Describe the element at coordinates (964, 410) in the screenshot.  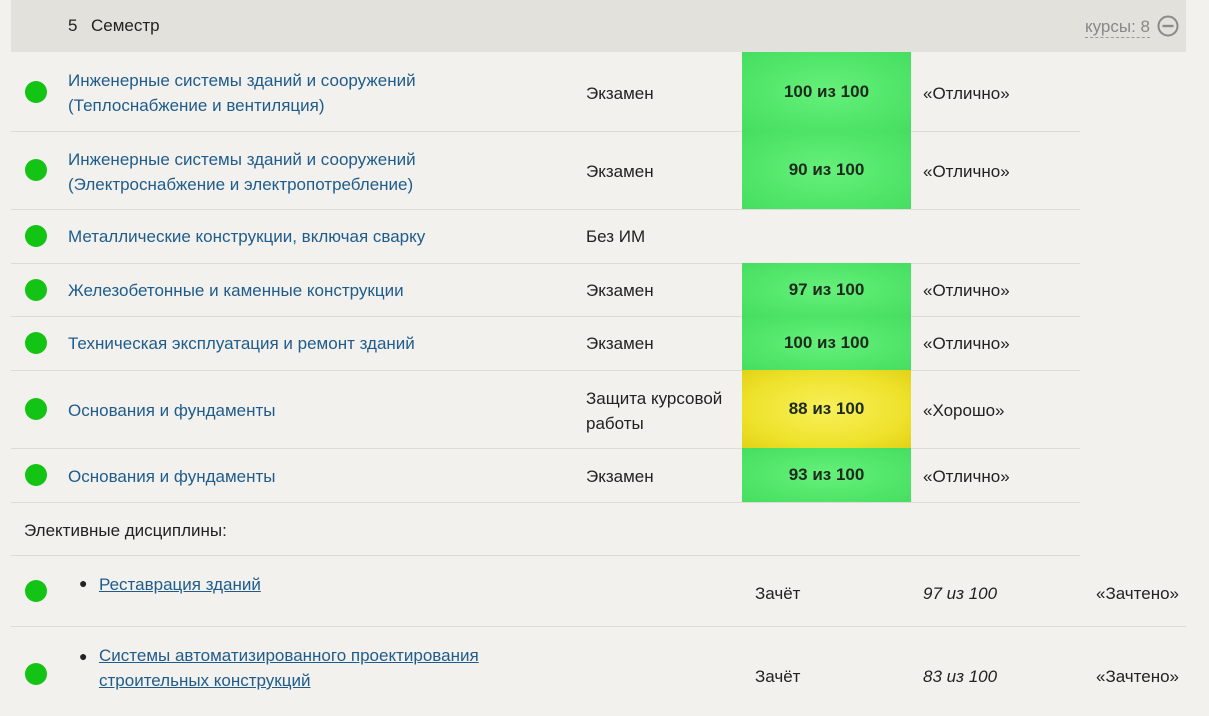
I see `grade-text: «Хорошо»` at that location.